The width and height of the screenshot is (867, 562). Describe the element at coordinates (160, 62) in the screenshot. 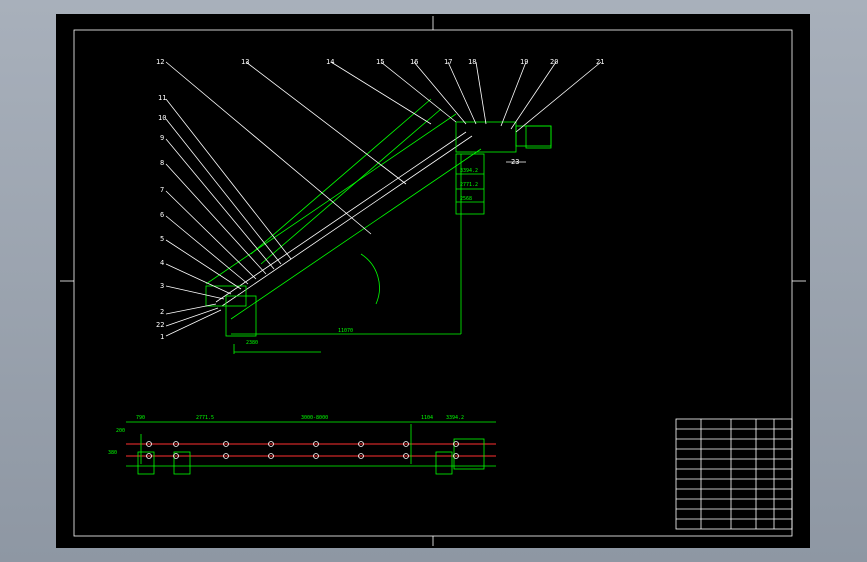

I see `part-number-12: 12` at that location.